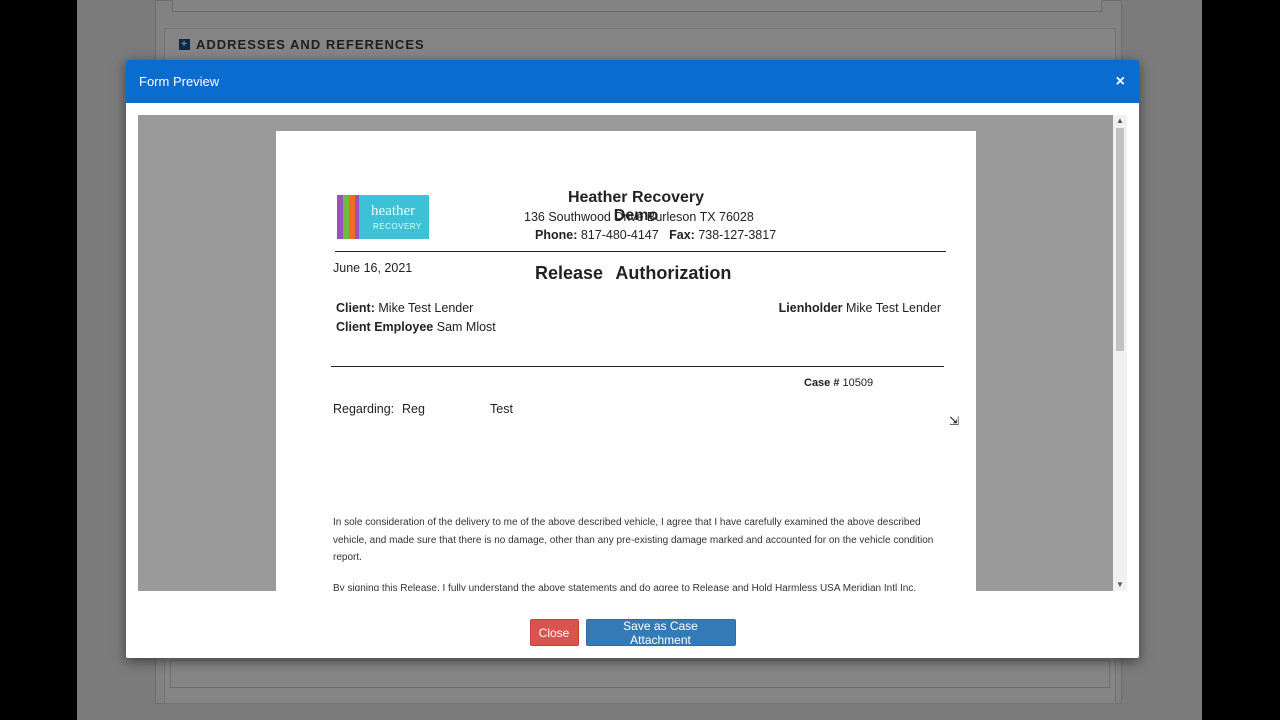 Image resolution: width=1280 pixels, height=720 pixels. What do you see at coordinates (640, 251) in the screenshot?
I see `header-rule` at bounding box center [640, 251].